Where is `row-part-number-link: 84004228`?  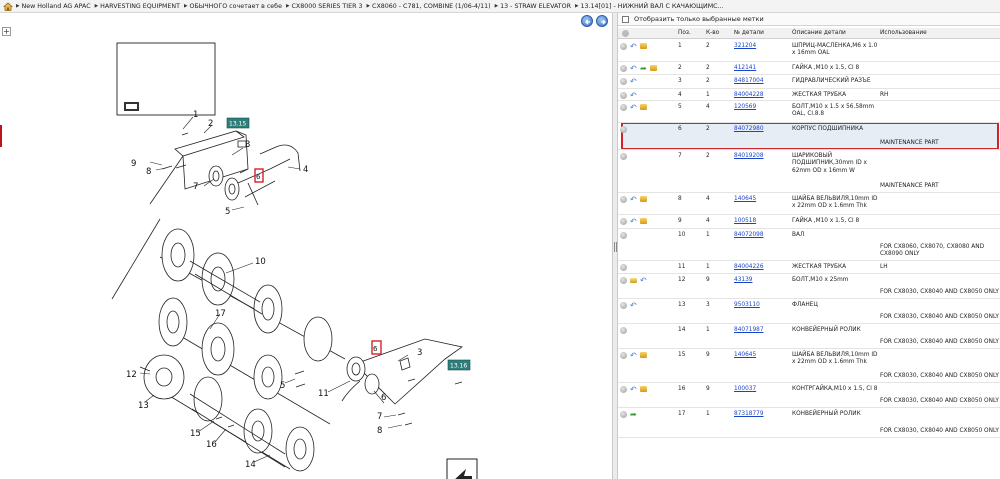 row-part-number-link: 84004228 is located at coordinates (749, 95).